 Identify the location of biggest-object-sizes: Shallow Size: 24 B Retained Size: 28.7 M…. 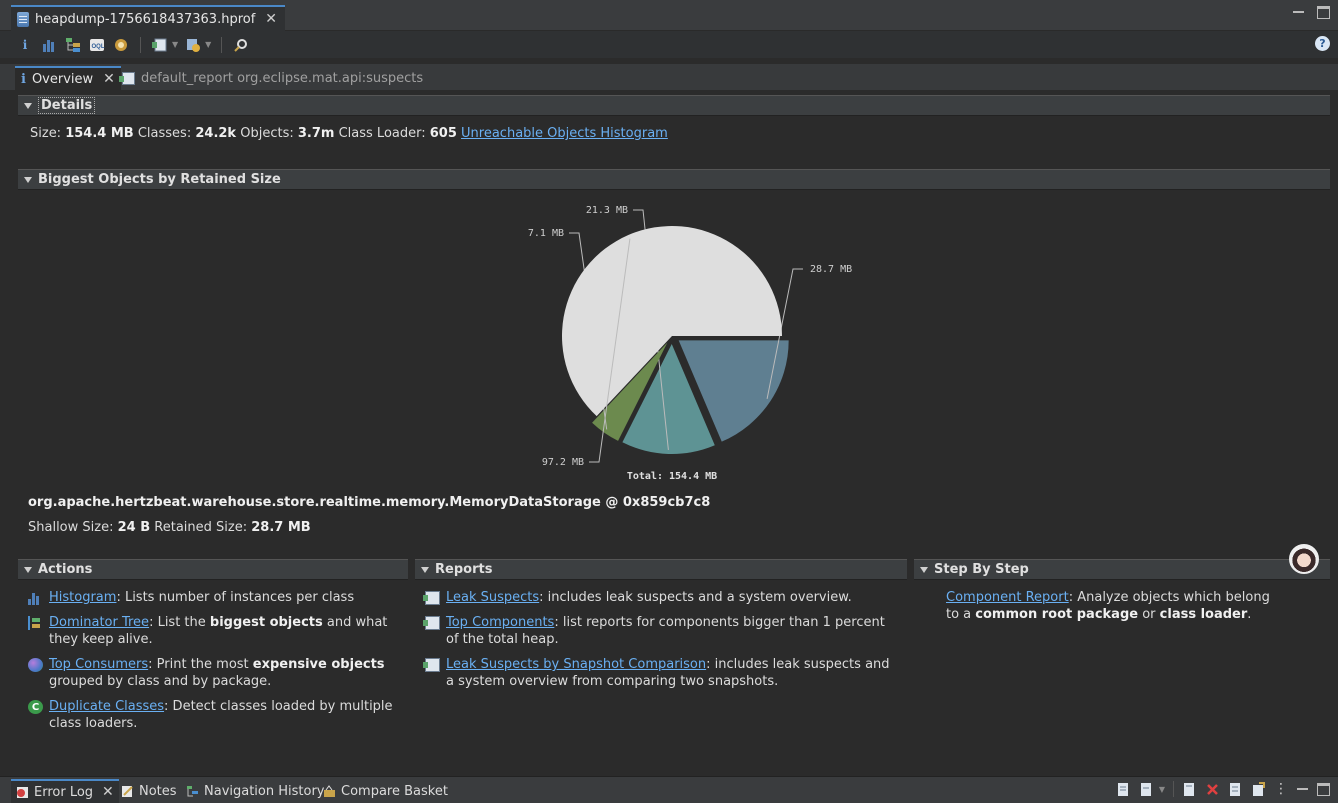
(169, 527).